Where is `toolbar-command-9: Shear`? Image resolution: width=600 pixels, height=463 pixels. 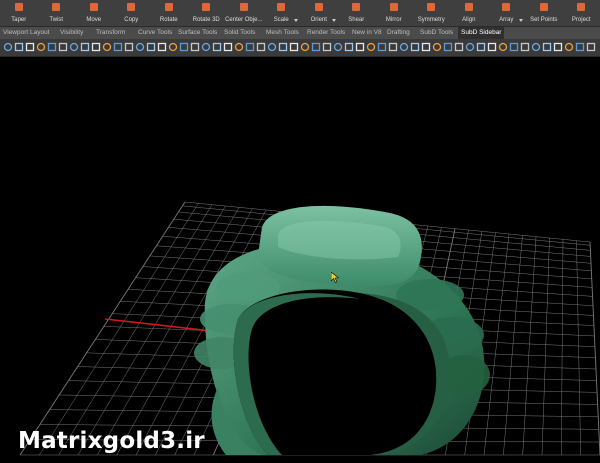 toolbar-command-9: Shear is located at coordinates (357, 13).